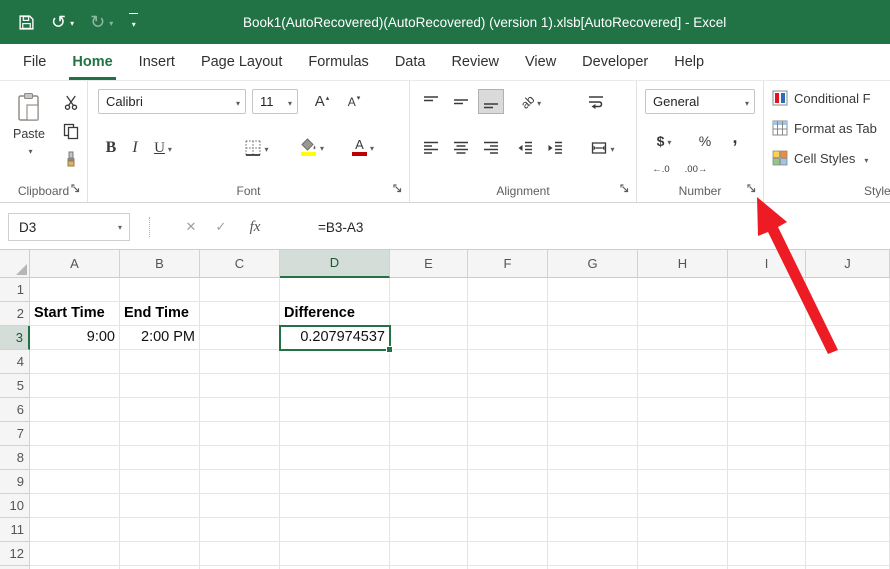 This screenshot has height=569, width=890. What do you see at coordinates (101, 22) in the screenshot?
I see `redo-button: ↻` at bounding box center [101, 22].